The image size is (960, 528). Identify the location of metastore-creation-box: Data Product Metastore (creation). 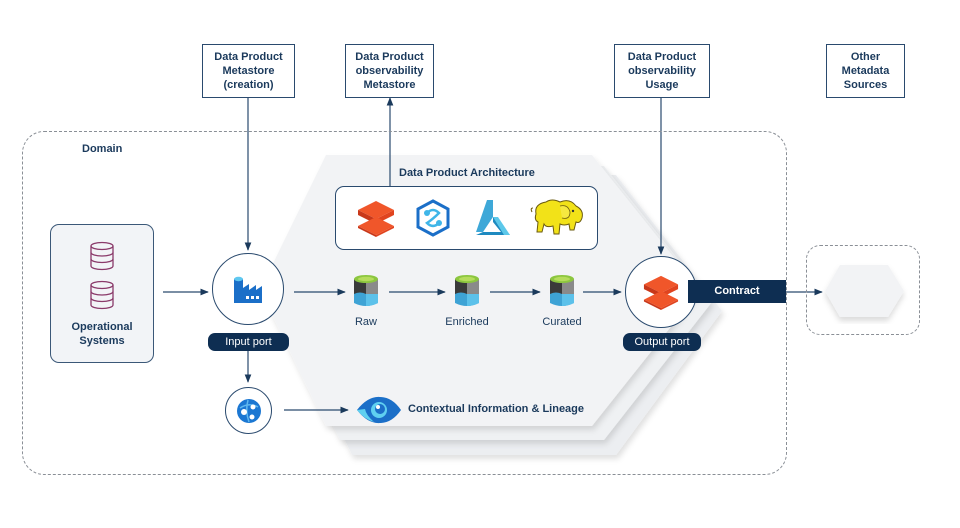
(248, 71).